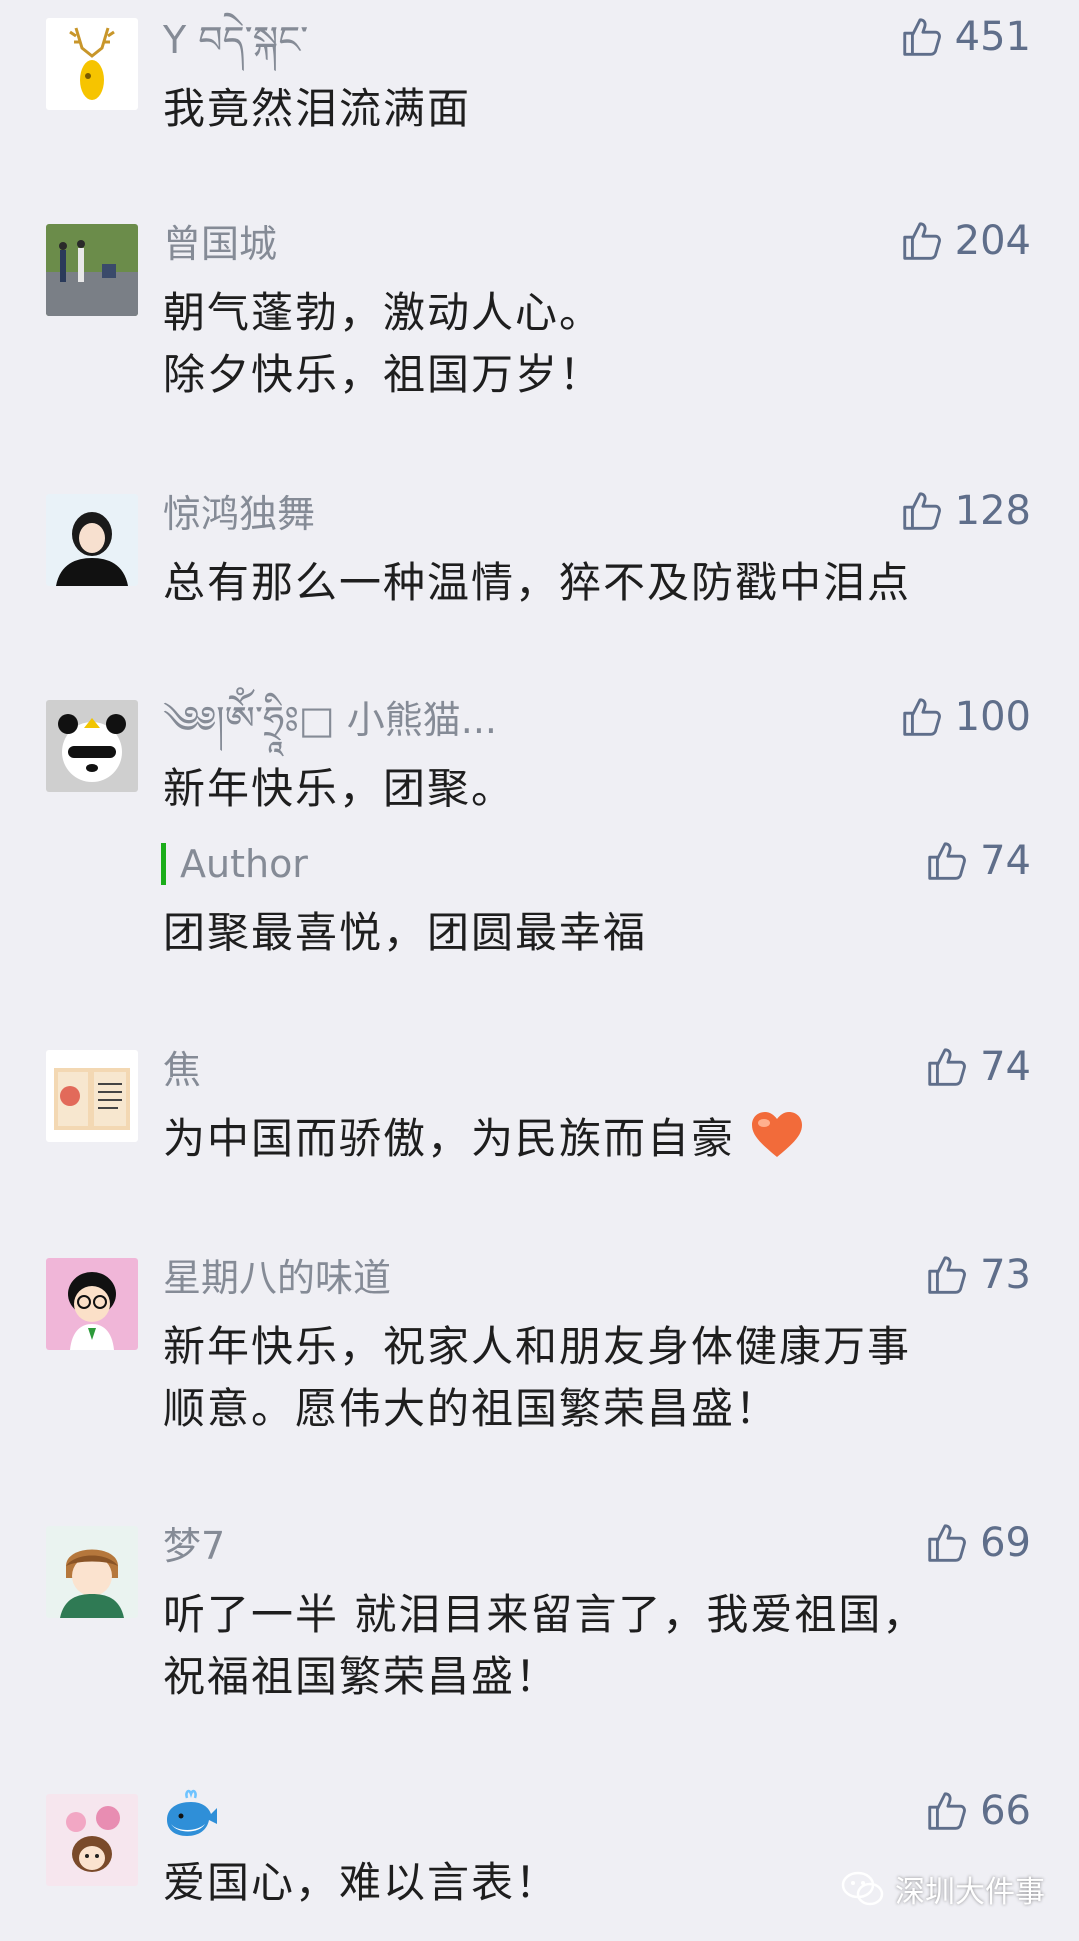 This screenshot has width=1079, height=1941. I want to click on comment-text: 听了一半 就泪目来留言了，我爱祖国， 祝福祖国繁荣昌盛！, so click(583, 1646).